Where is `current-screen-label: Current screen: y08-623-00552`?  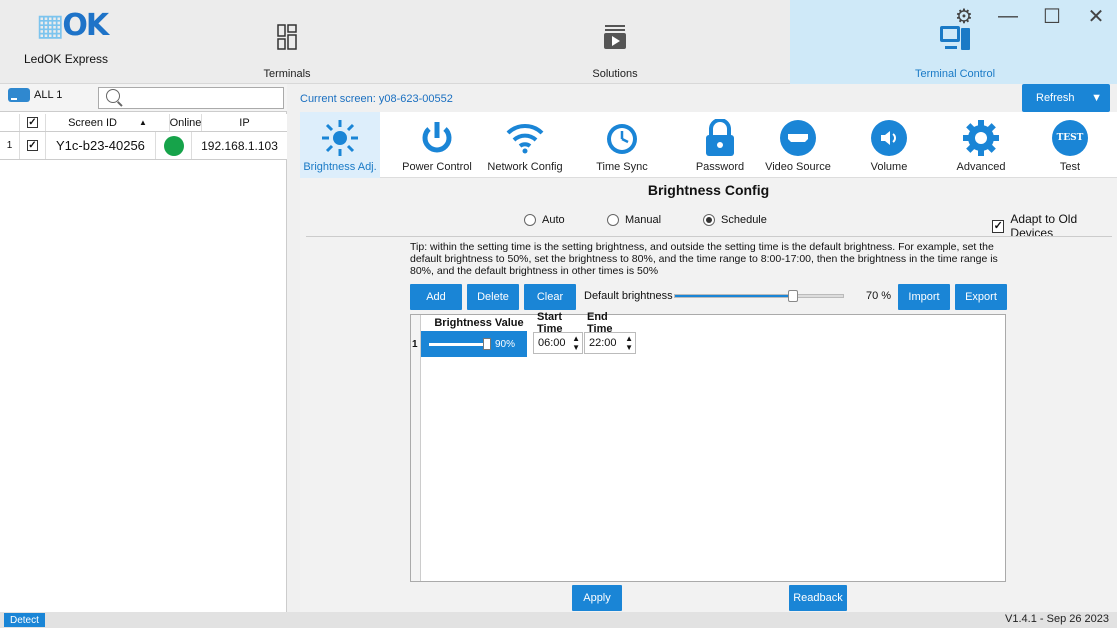
current-screen-label: Current screen: y08-623-00552 is located at coordinates (376, 99).